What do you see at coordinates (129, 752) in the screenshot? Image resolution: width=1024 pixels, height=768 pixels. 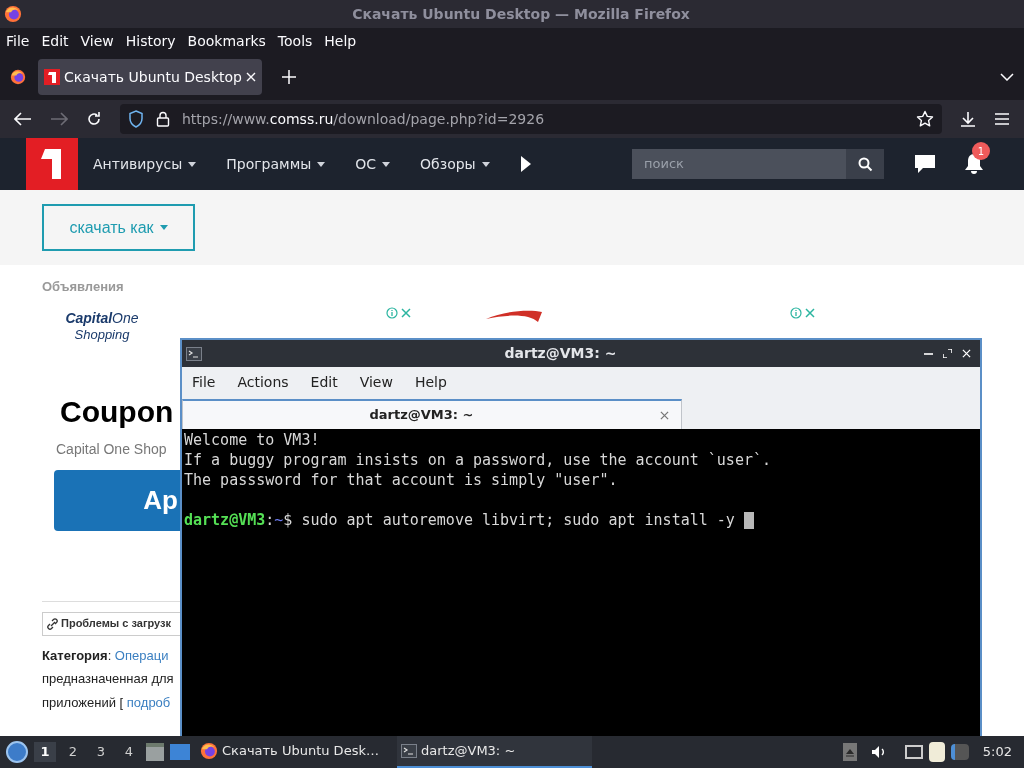 I see `workspace-button: 4` at bounding box center [129, 752].